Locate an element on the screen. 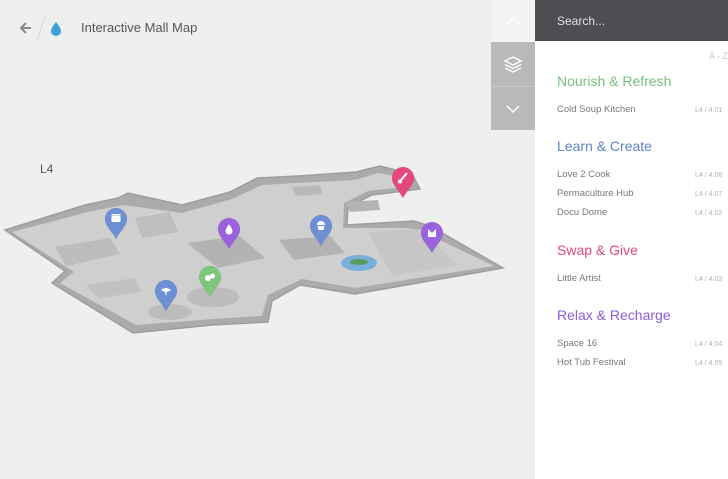 The height and width of the screenshot is (479, 728). category-swap-give: Swap & Give is located at coordinates (597, 250).